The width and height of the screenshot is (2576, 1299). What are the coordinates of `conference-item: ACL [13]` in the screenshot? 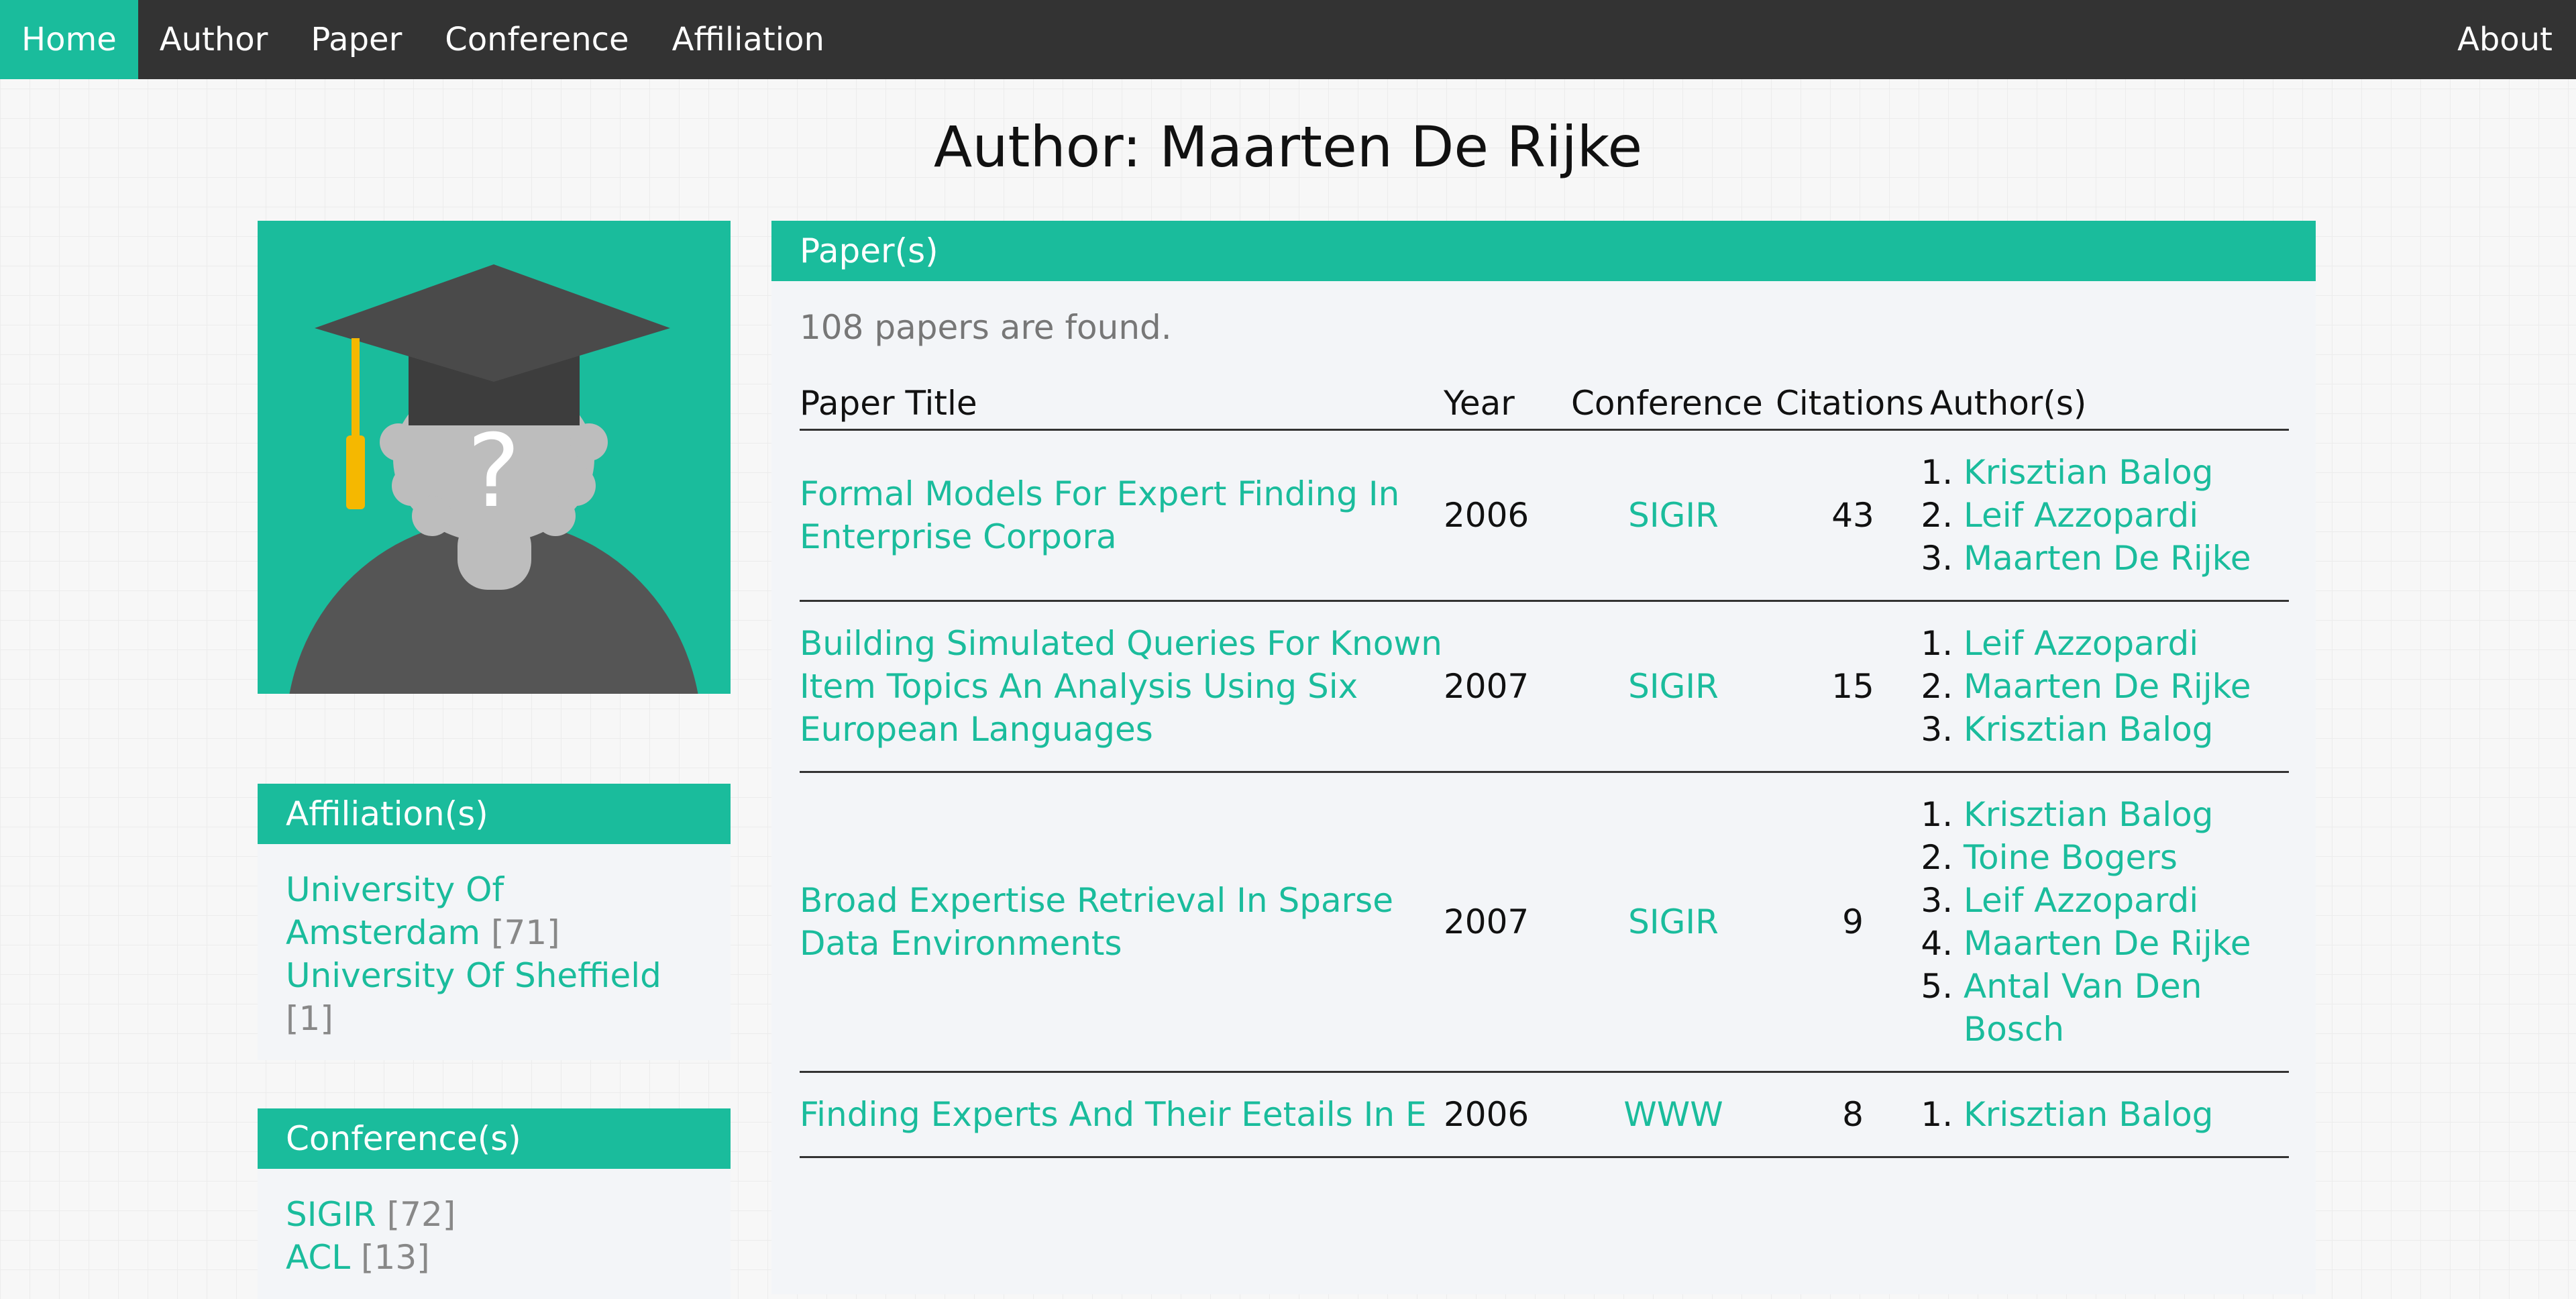 It's located at (494, 1257).